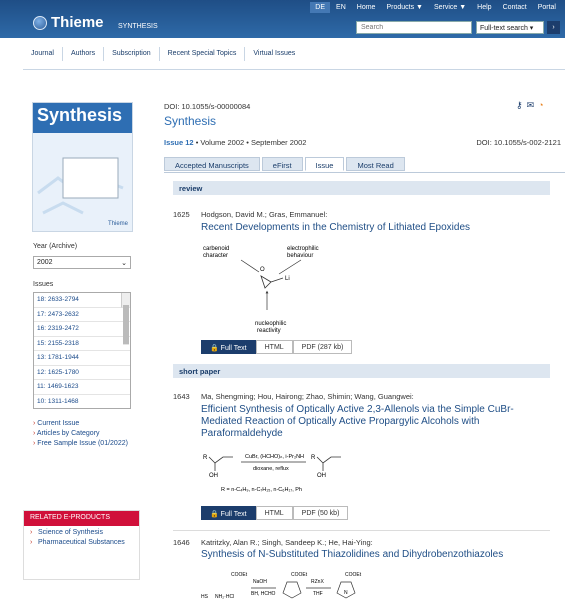 The height and width of the screenshot is (600, 565). I want to click on issue-item: 13: 1781-1944, so click(82, 358).